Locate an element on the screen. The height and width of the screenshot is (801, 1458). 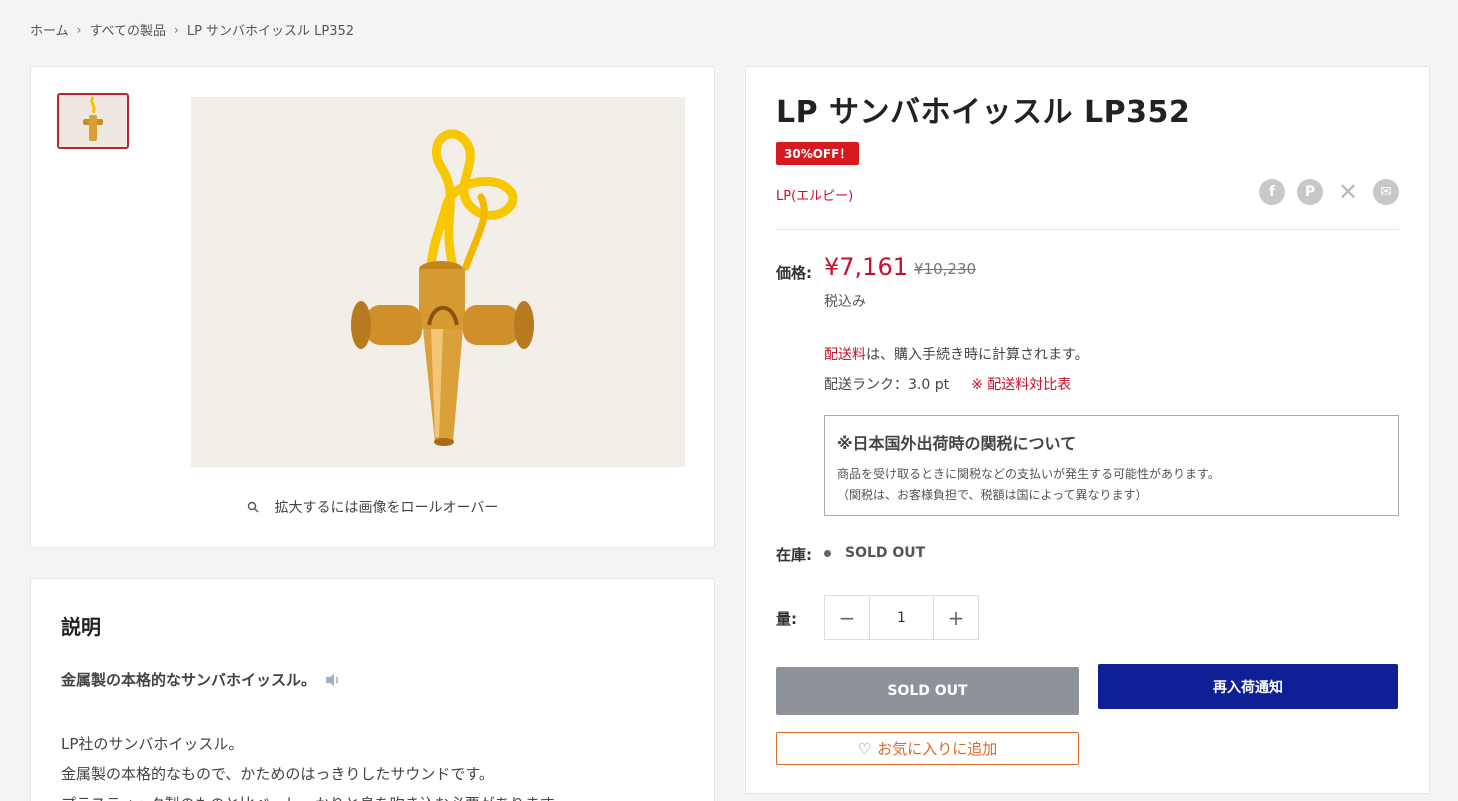
speaker-icon is located at coordinates (333, 680).